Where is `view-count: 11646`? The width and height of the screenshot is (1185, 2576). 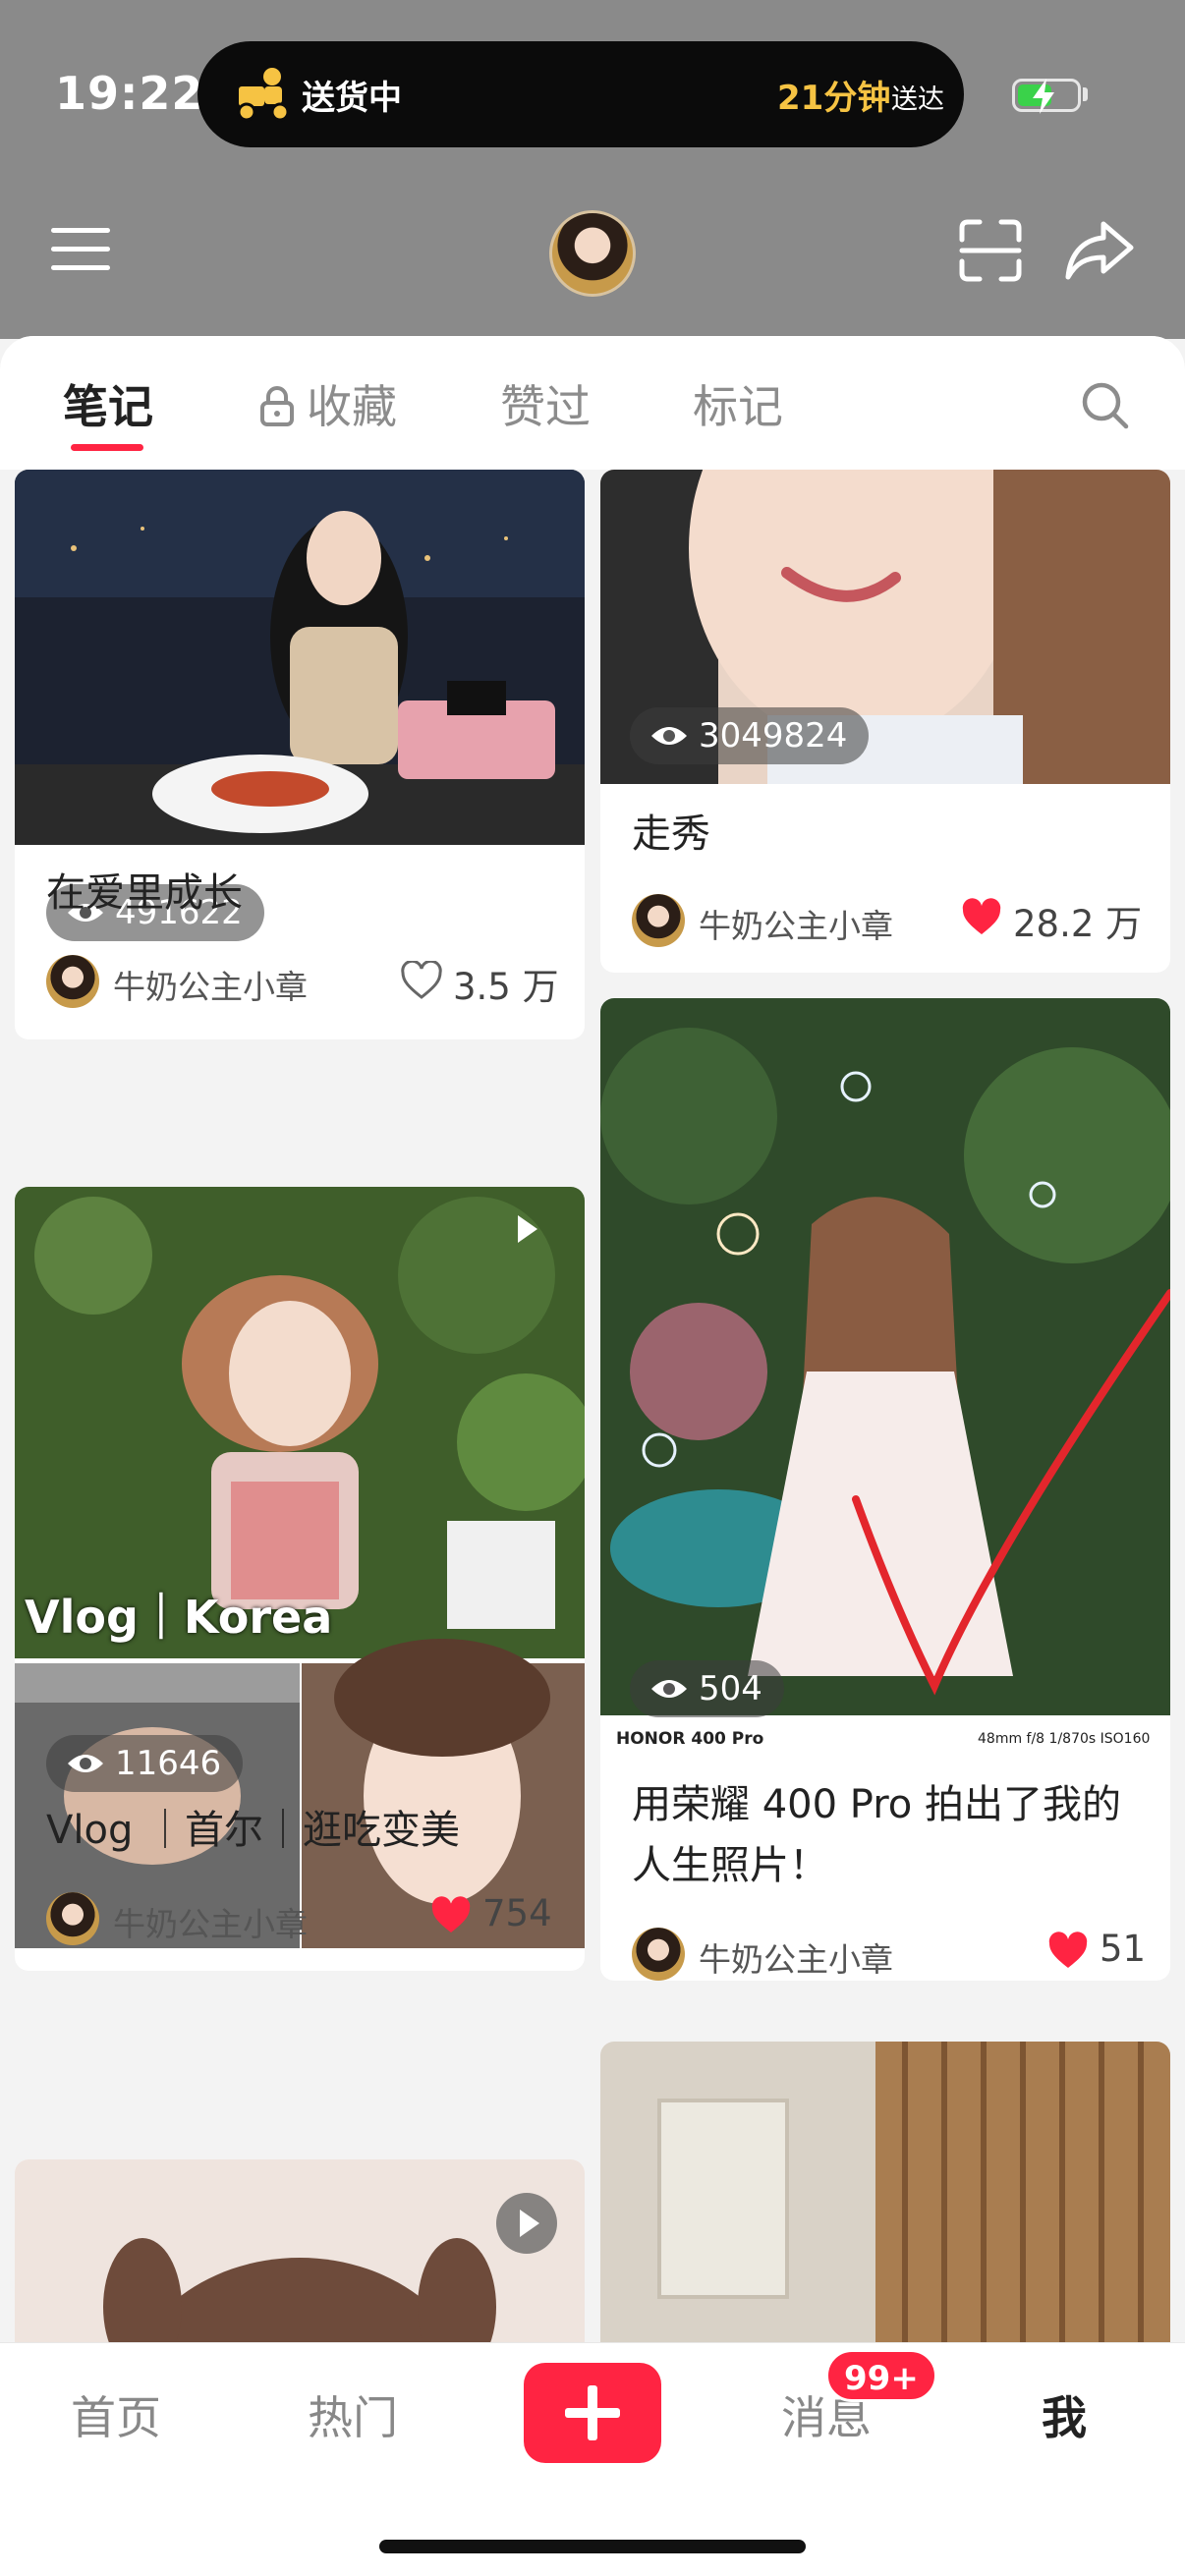 view-count: 11646 is located at coordinates (168, 1763).